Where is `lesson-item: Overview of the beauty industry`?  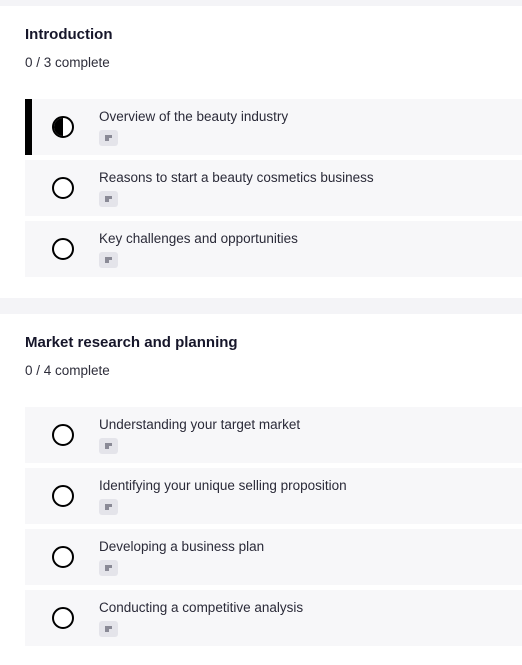 lesson-item: Overview of the beauty industry is located at coordinates (273, 127).